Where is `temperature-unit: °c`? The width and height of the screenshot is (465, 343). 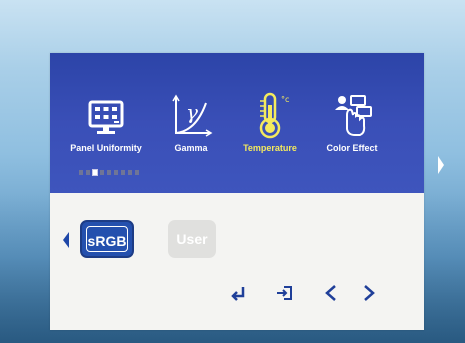
temperature-unit: °c is located at coordinates (285, 99).